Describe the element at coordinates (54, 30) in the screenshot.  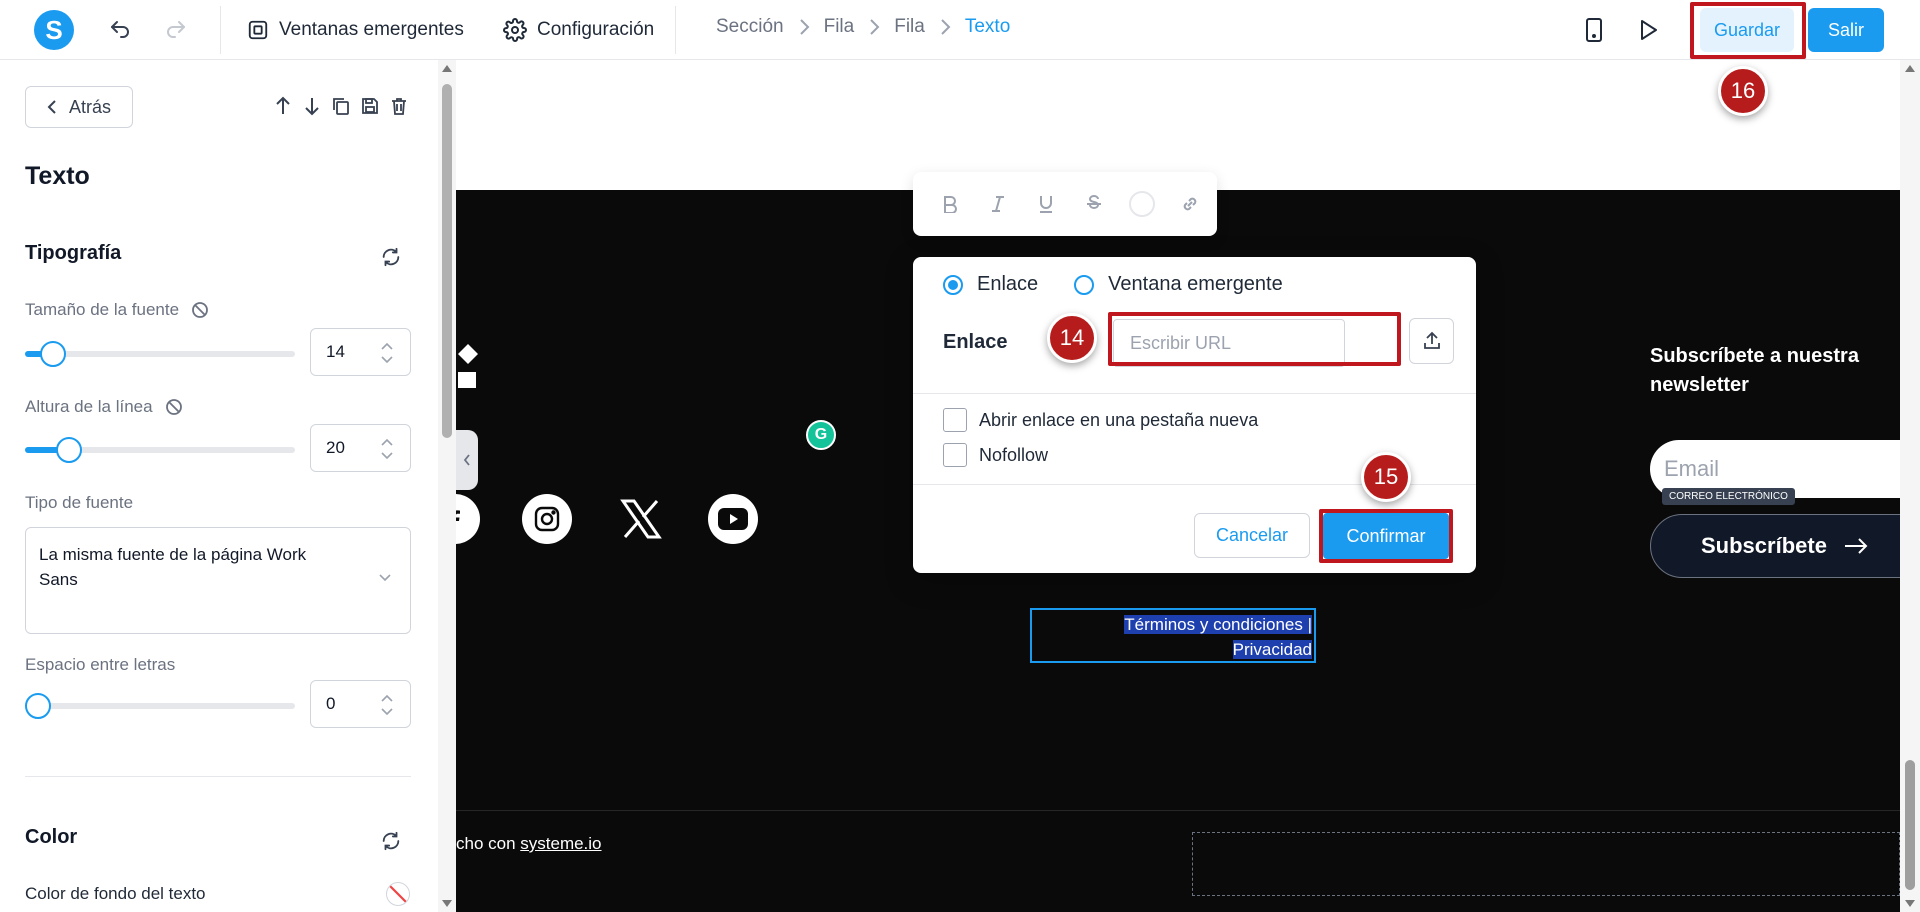
I see `systeme-logo: S` at that location.